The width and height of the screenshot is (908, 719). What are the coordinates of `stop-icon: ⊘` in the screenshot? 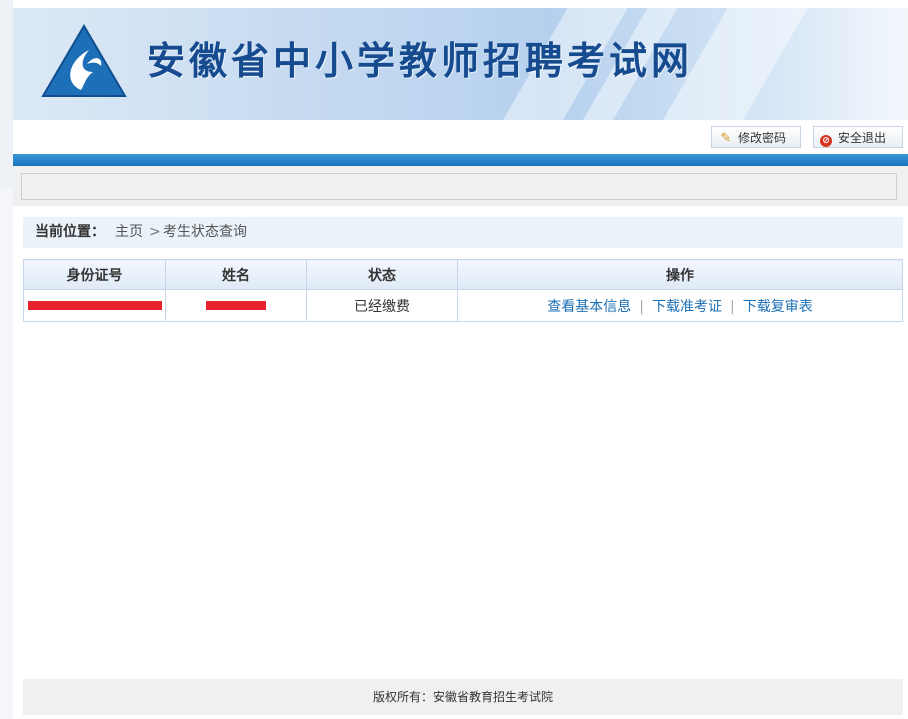 It's located at (826, 141).